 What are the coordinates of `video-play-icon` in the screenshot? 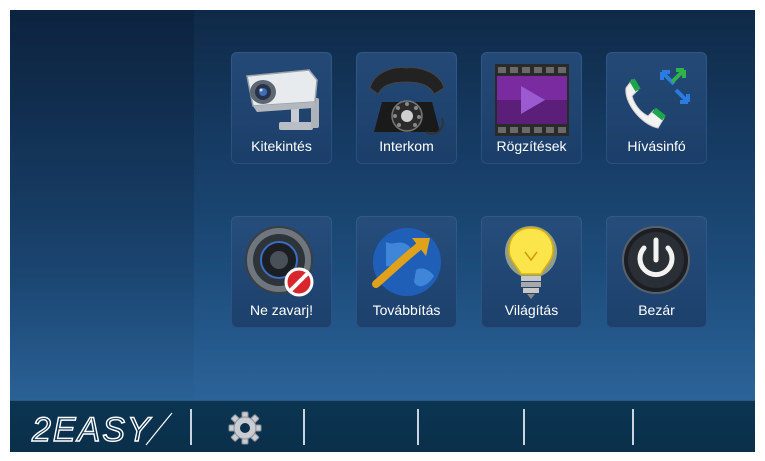 It's located at (532, 100).